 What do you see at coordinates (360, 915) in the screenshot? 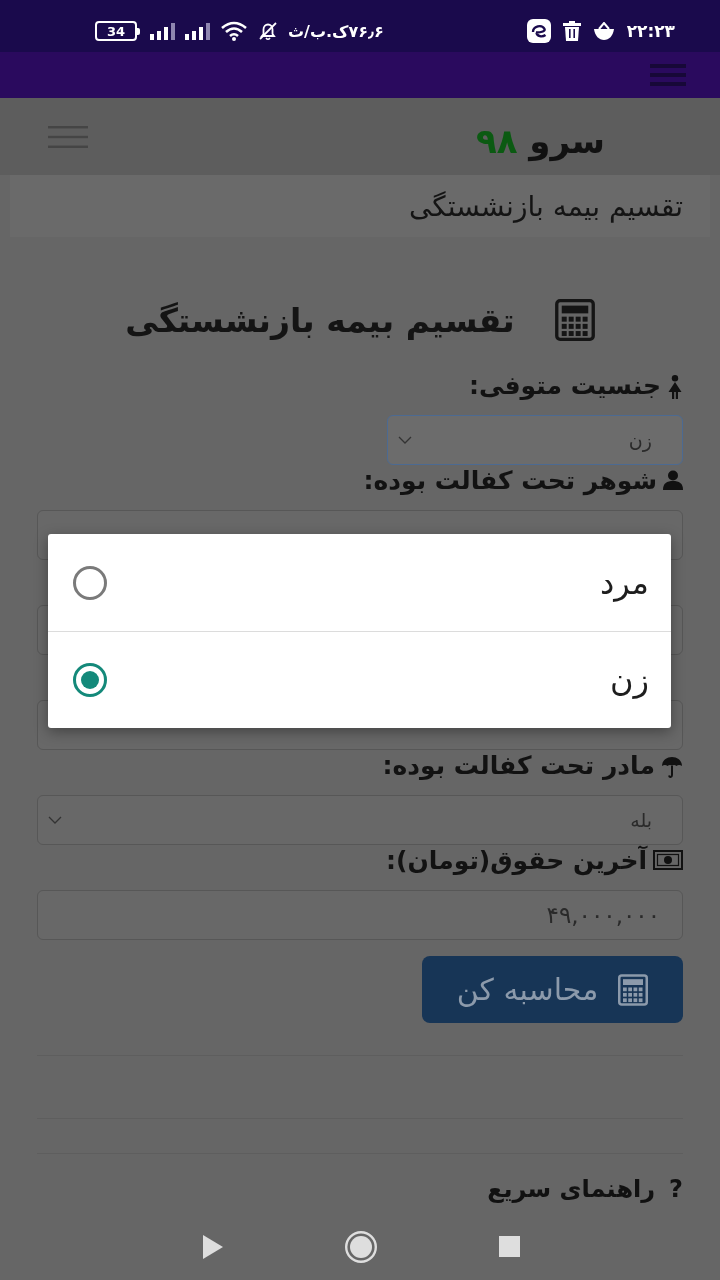
I see `text-field: ۴۹,۰۰۰,۰۰۰` at bounding box center [360, 915].